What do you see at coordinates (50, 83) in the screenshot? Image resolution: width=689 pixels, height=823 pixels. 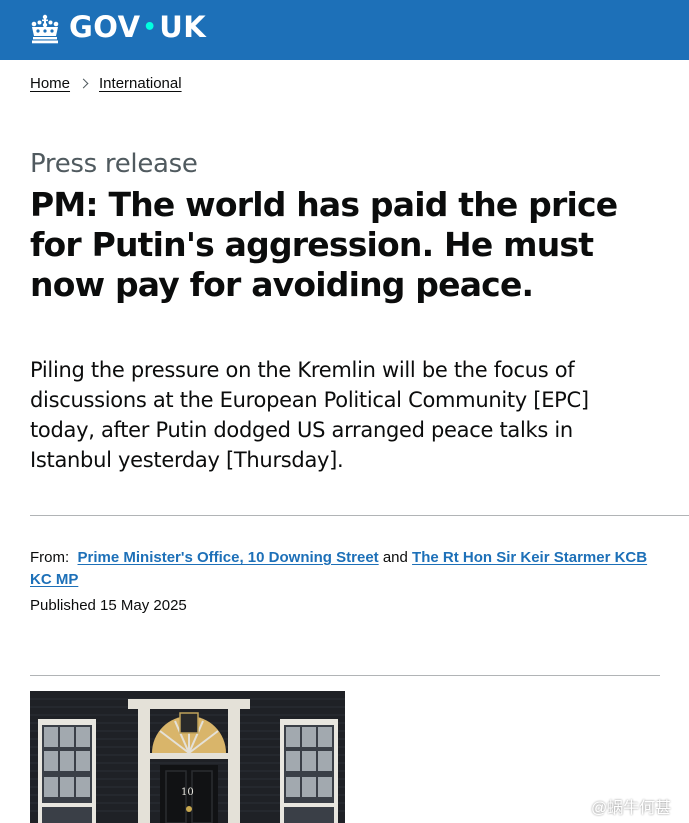 I see `breadcrumb-home-link: Home` at bounding box center [50, 83].